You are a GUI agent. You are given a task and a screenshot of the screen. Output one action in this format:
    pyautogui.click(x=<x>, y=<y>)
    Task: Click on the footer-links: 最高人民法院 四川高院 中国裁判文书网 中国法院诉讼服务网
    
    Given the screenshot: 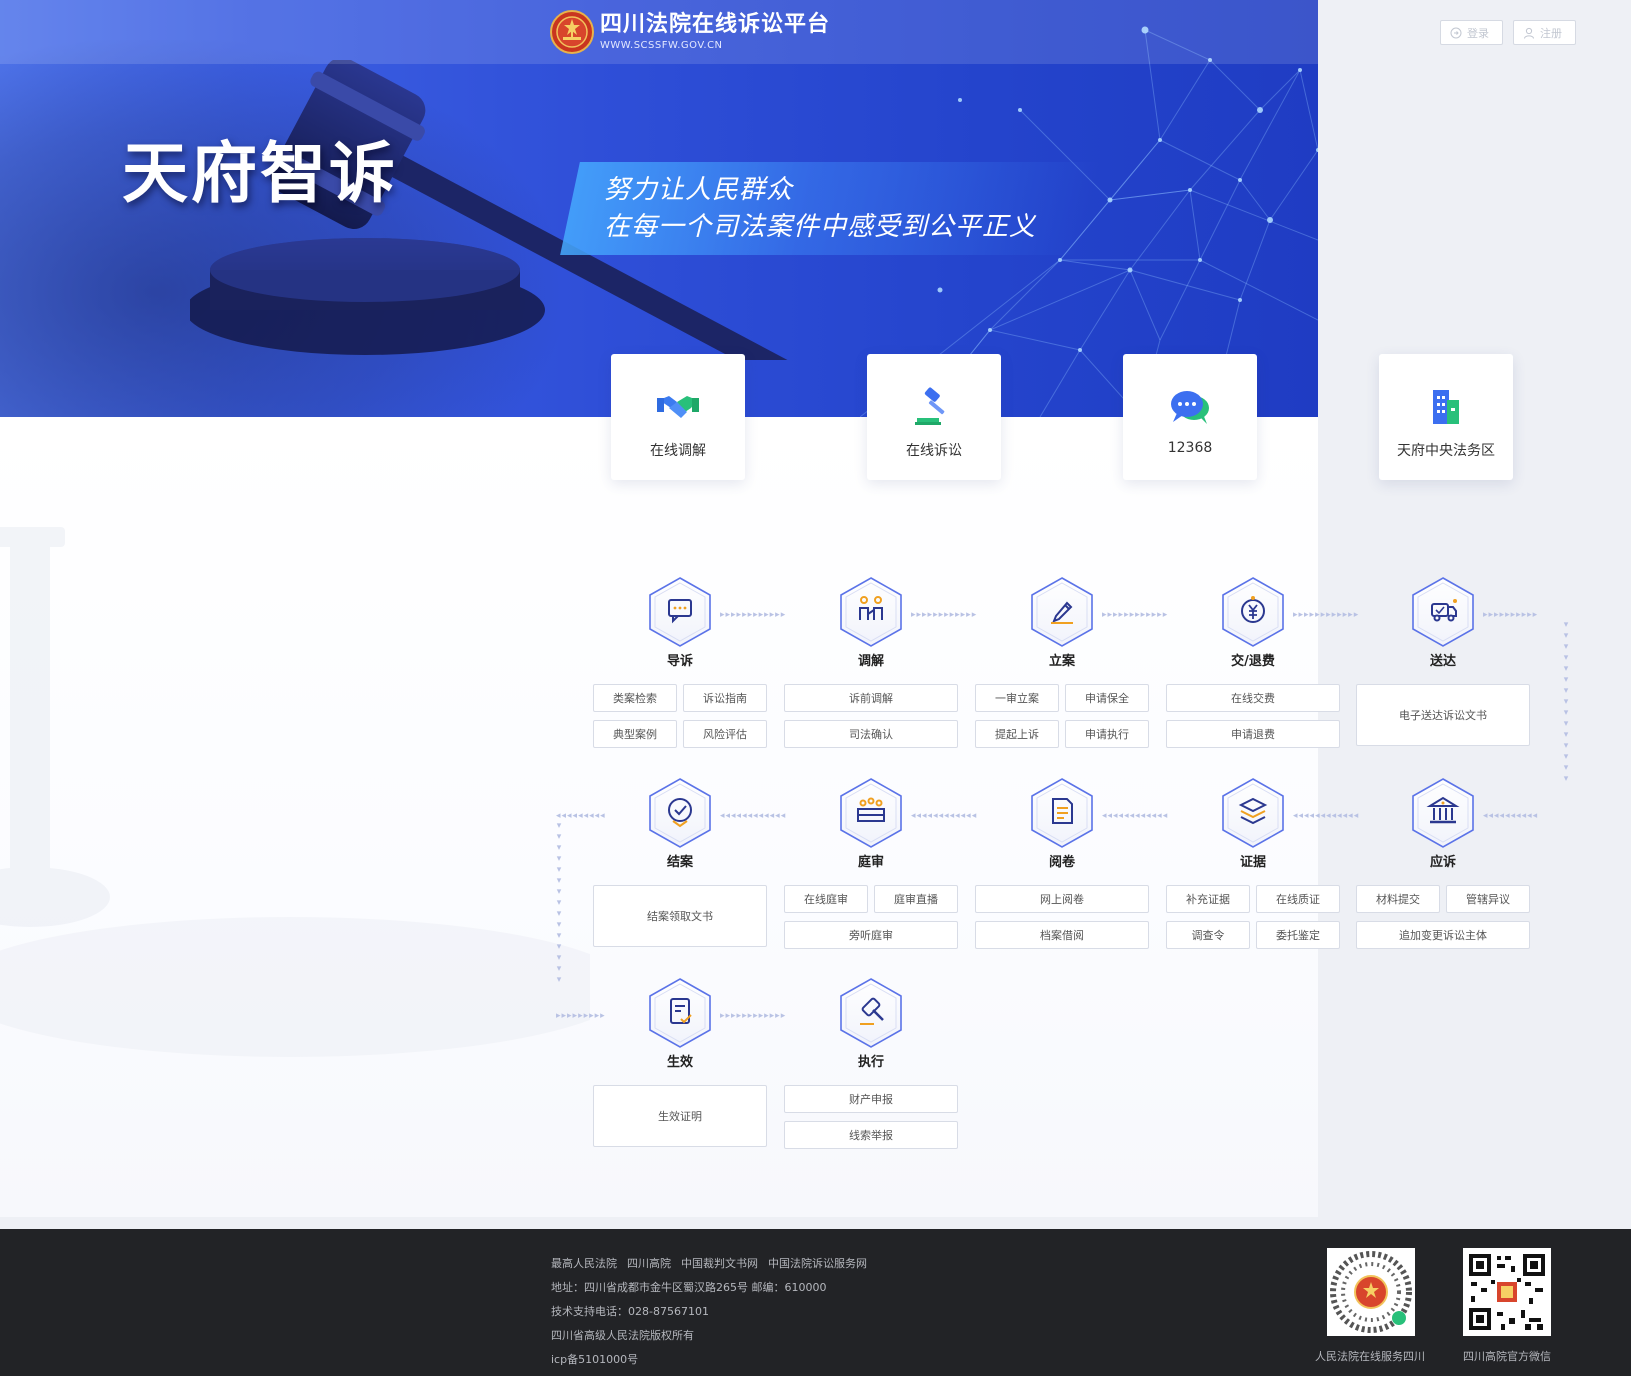 What is the action you would take?
    pyautogui.click(x=709, y=1263)
    